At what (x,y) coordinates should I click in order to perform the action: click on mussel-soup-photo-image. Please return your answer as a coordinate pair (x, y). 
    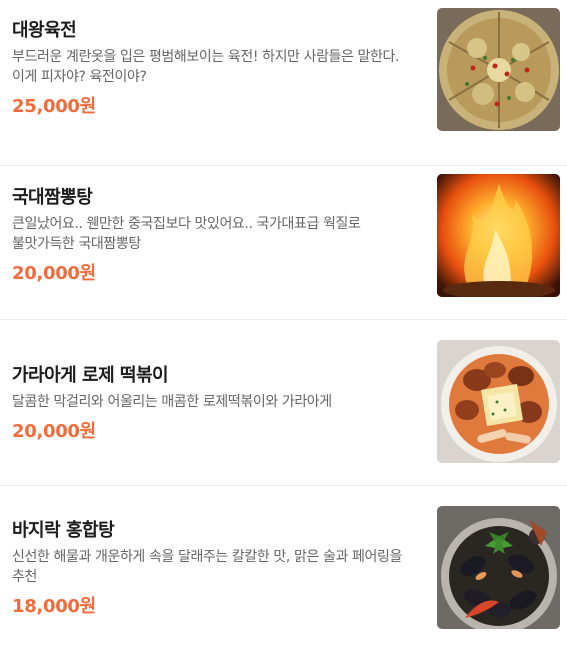
    Looking at the image, I should click on (498, 567).